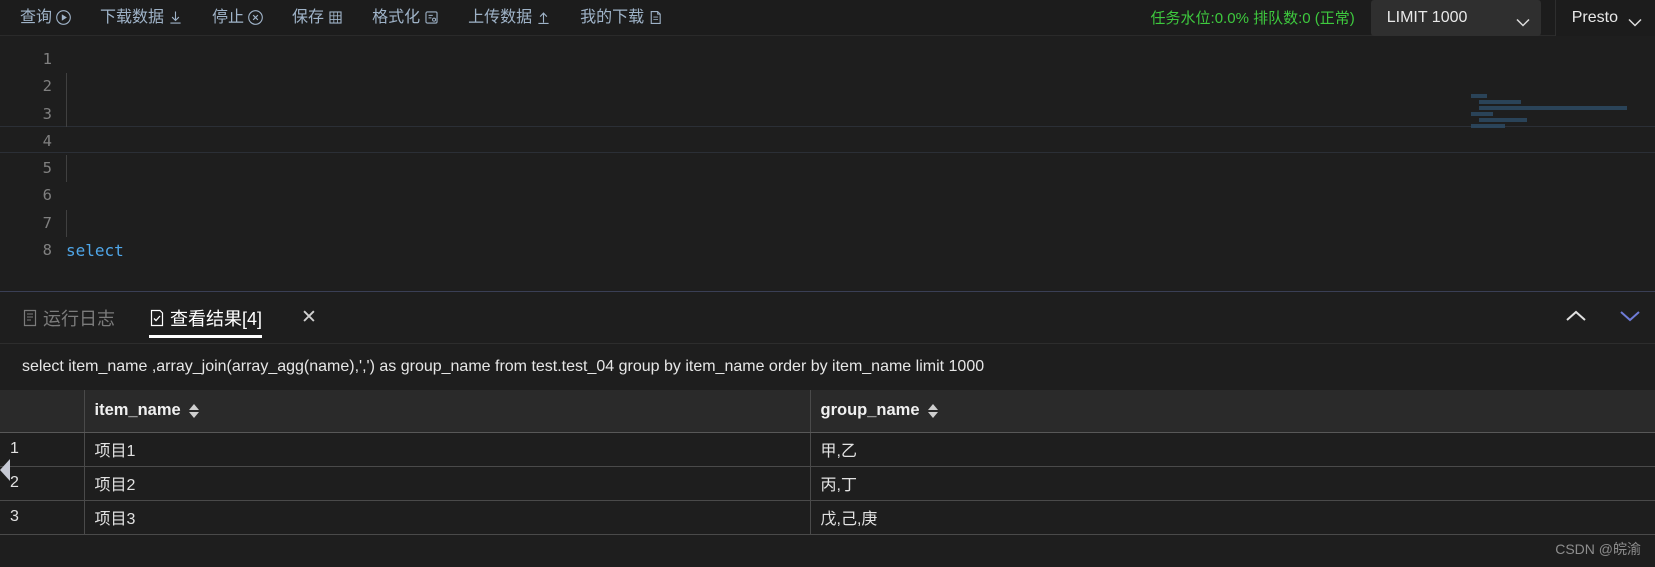 The image size is (1655, 567). I want to click on tab-view-results: 查看结果[4], so click(206, 318).